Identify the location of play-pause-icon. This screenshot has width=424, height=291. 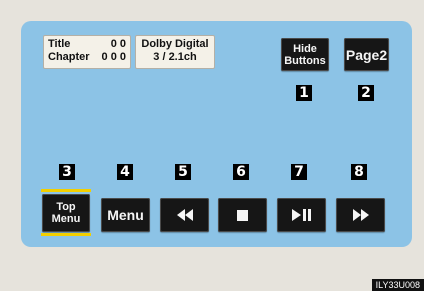
(301, 215).